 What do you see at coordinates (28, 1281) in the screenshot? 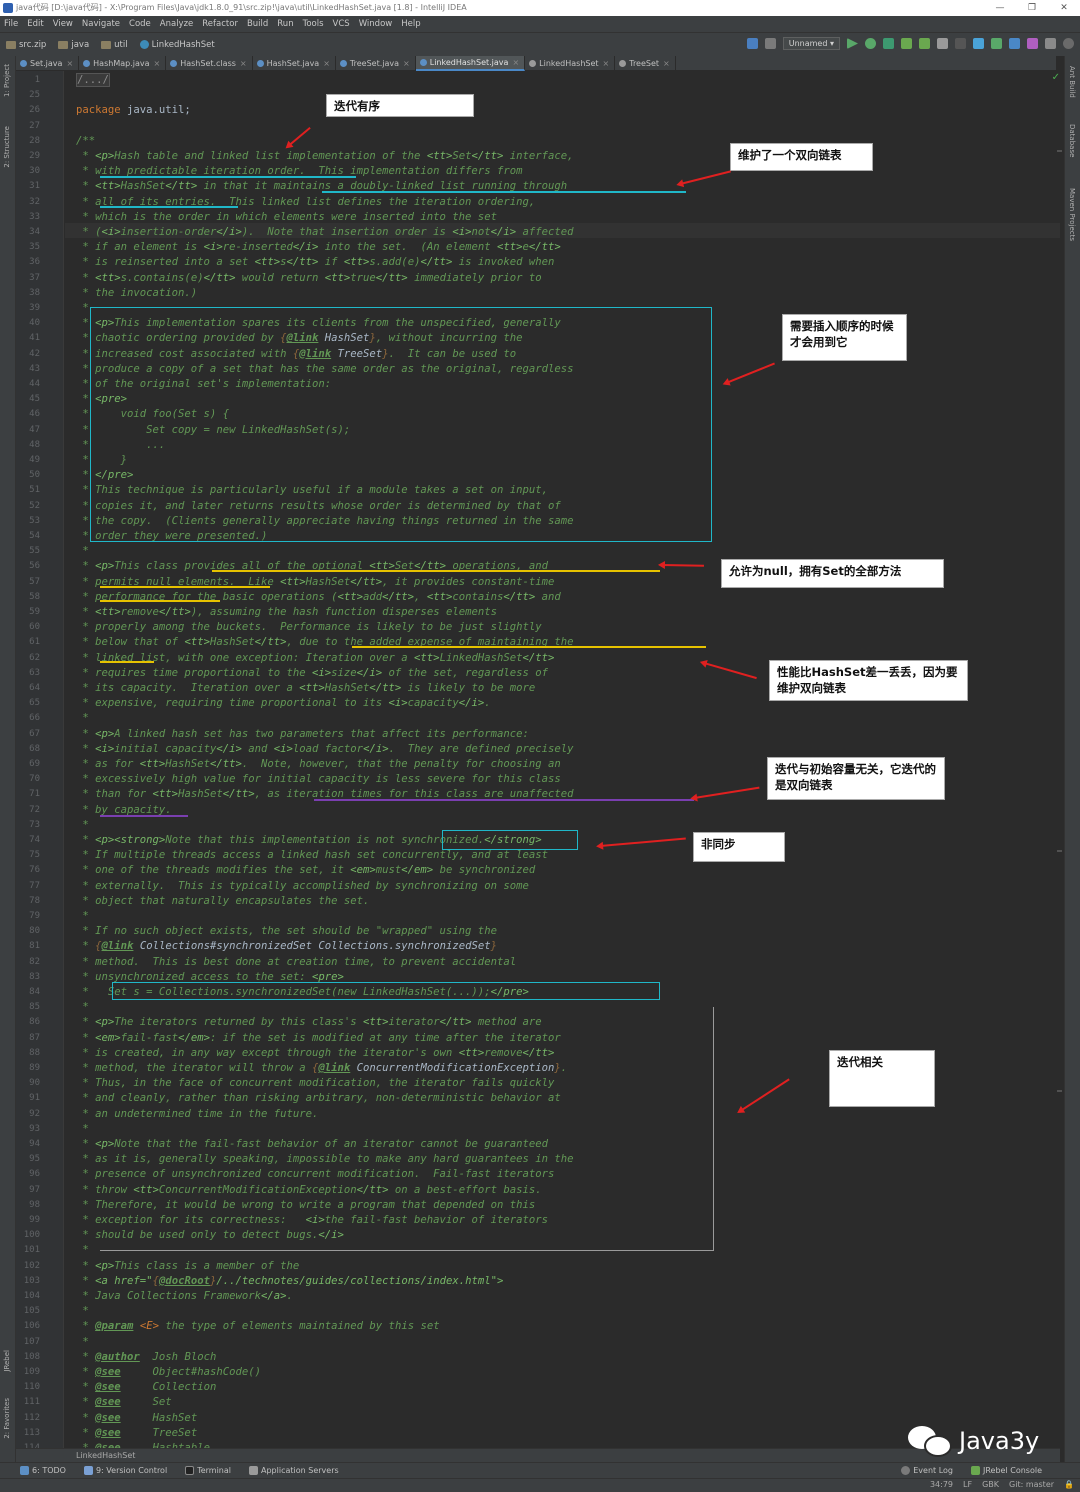
I see `line-number: 103` at bounding box center [28, 1281].